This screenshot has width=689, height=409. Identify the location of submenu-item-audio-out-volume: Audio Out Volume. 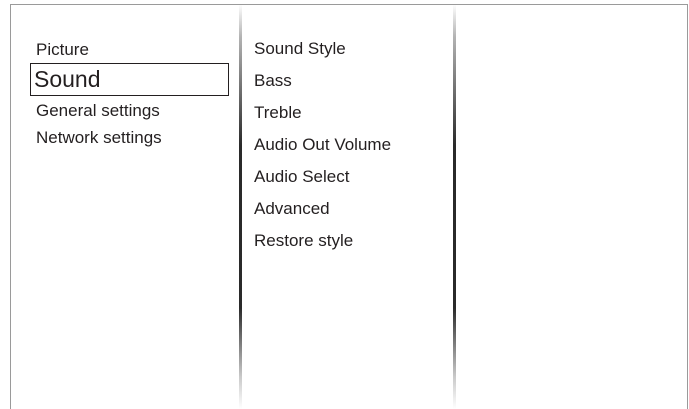
(351, 148).